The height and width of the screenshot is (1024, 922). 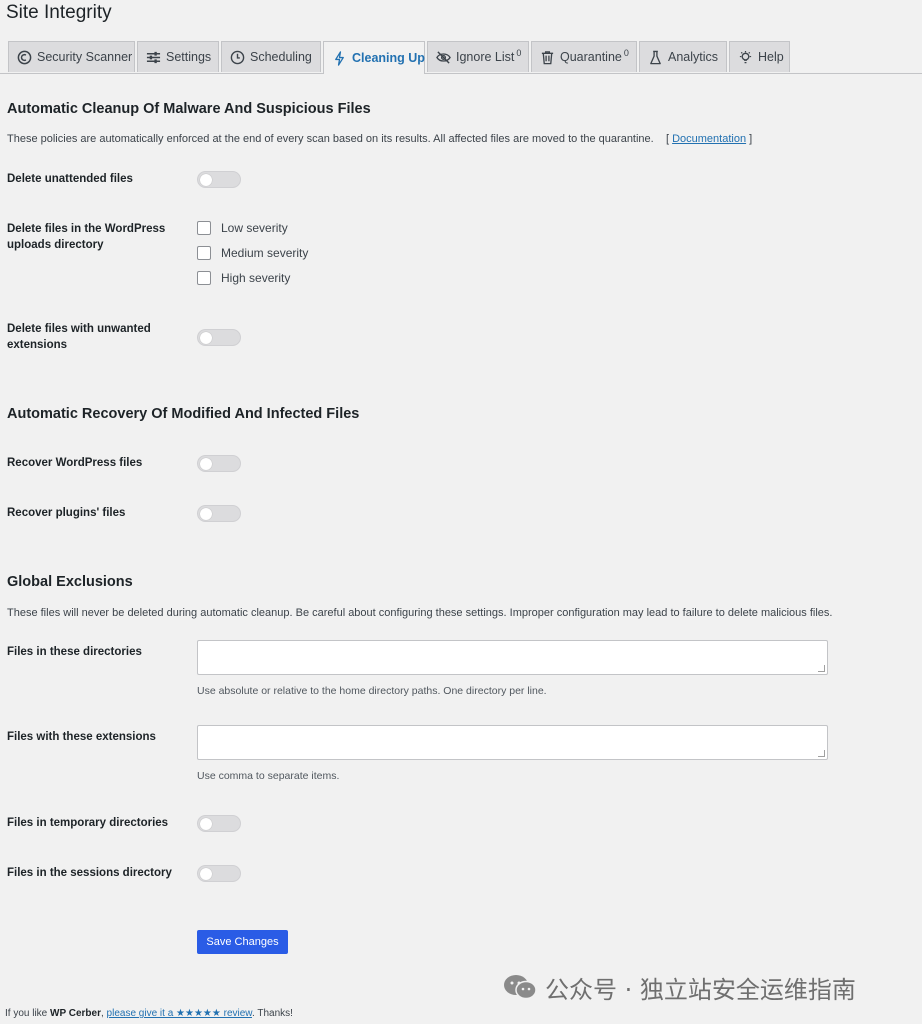 I want to click on temp-dirs-toggle, so click(x=219, y=823).